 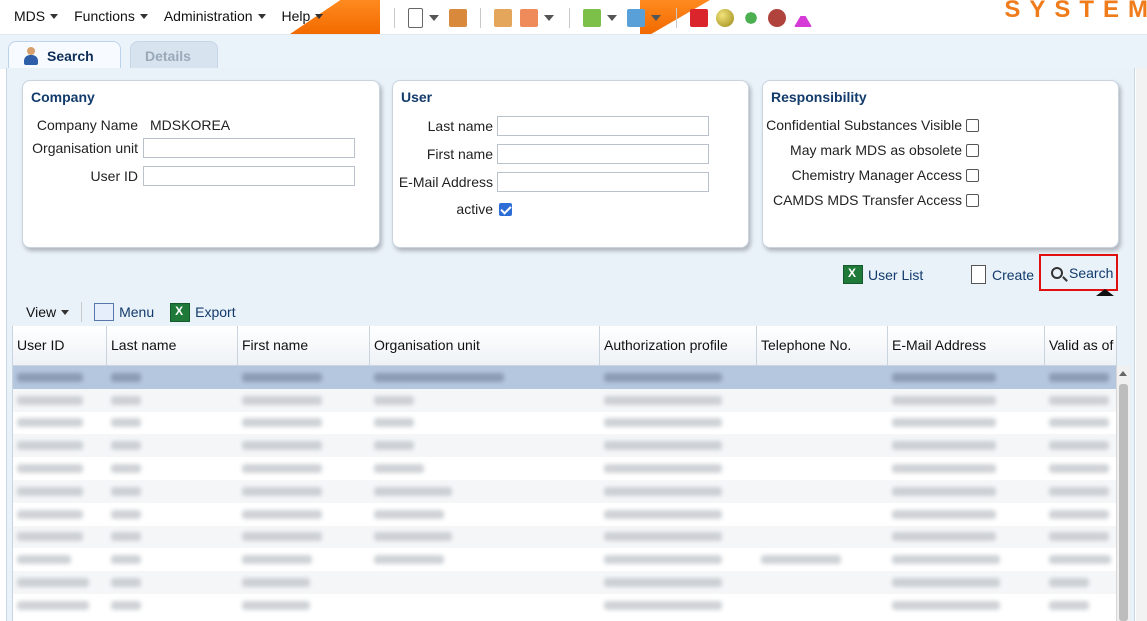 I want to click on substance-icon, so click(x=777, y=18).